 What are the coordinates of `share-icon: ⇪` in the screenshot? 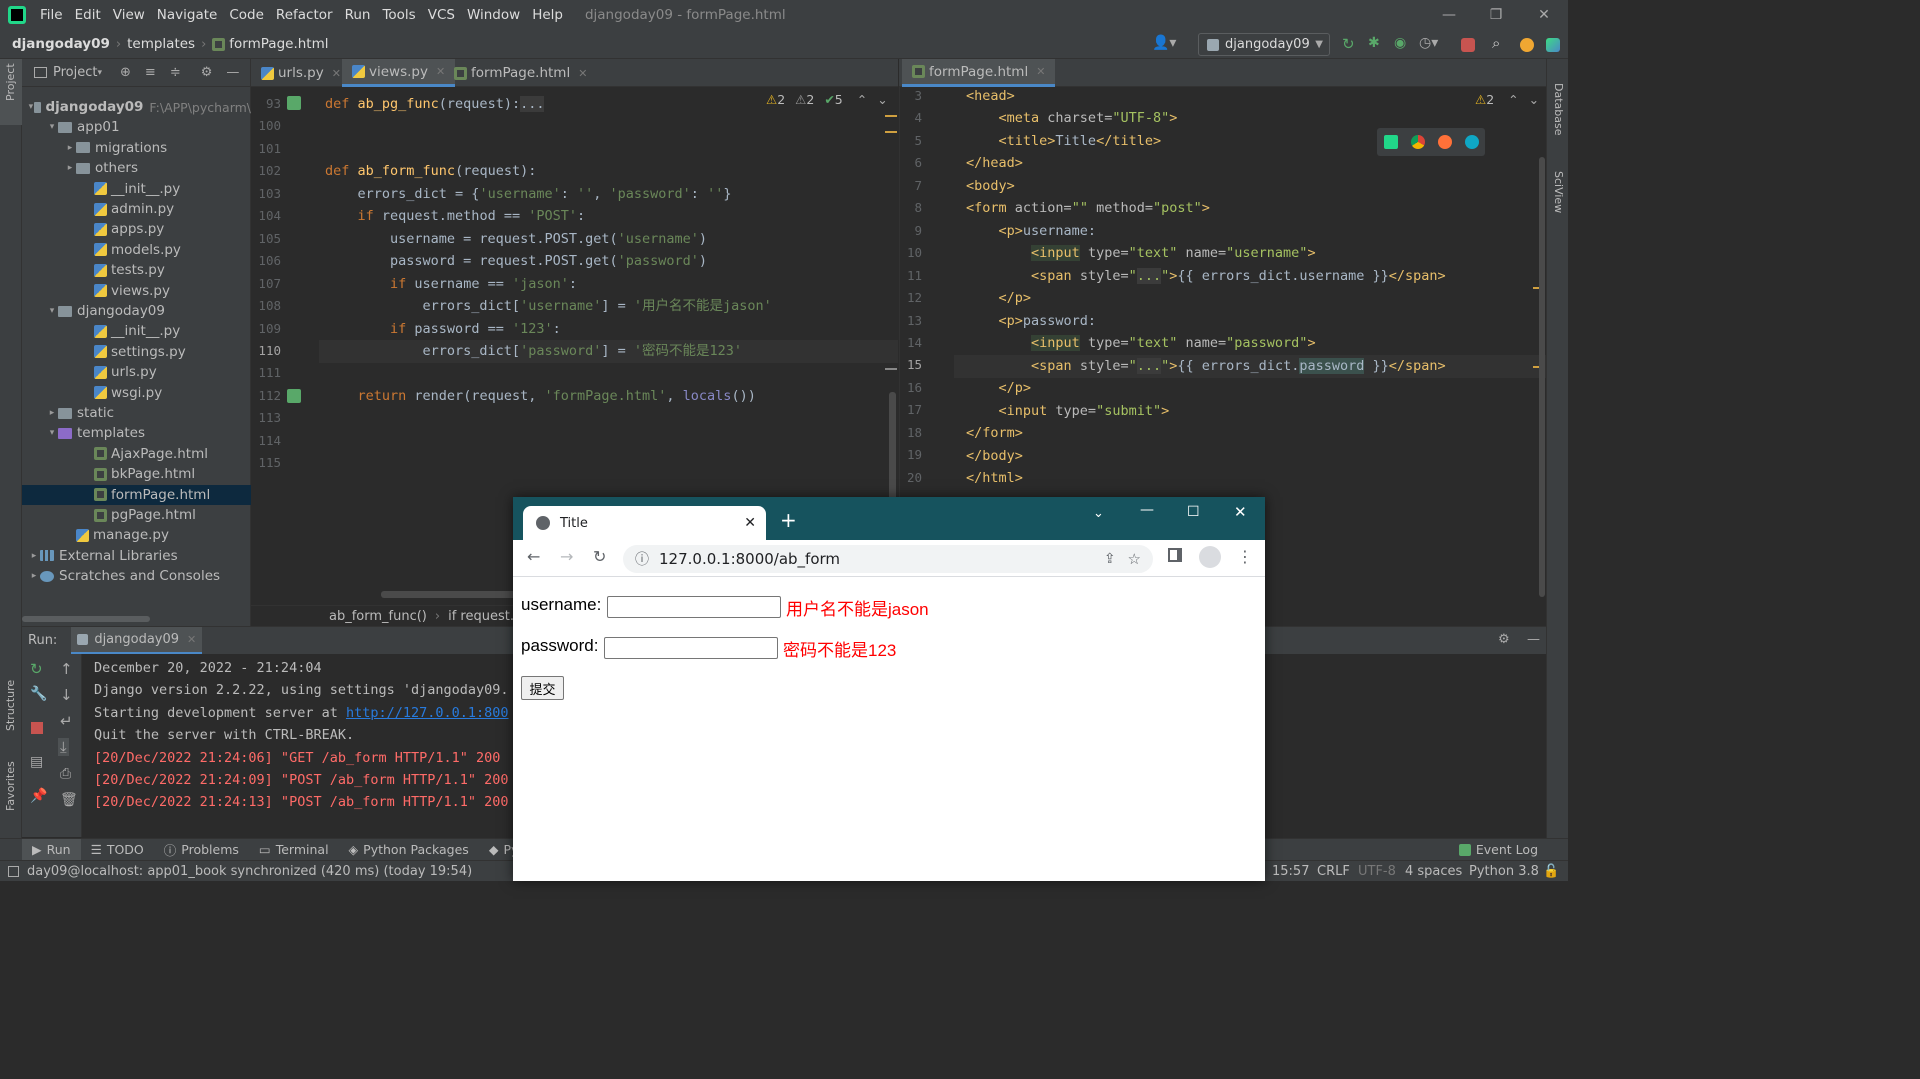 It's located at (1110, 559).